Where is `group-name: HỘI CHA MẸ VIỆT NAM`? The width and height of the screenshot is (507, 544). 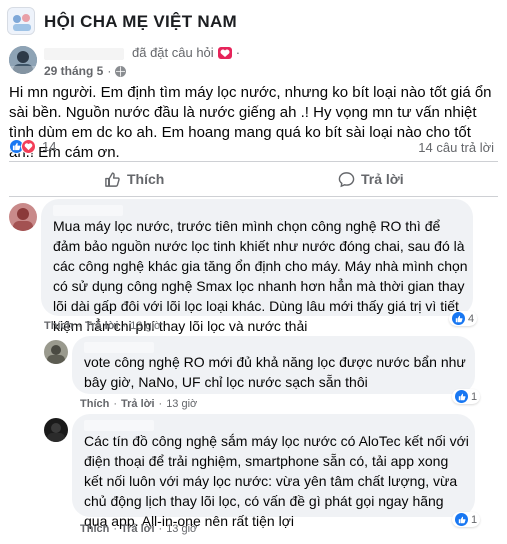
group-name: HỘI CHA MẸ VIỆT NAM is located at coordinates (140, 22).